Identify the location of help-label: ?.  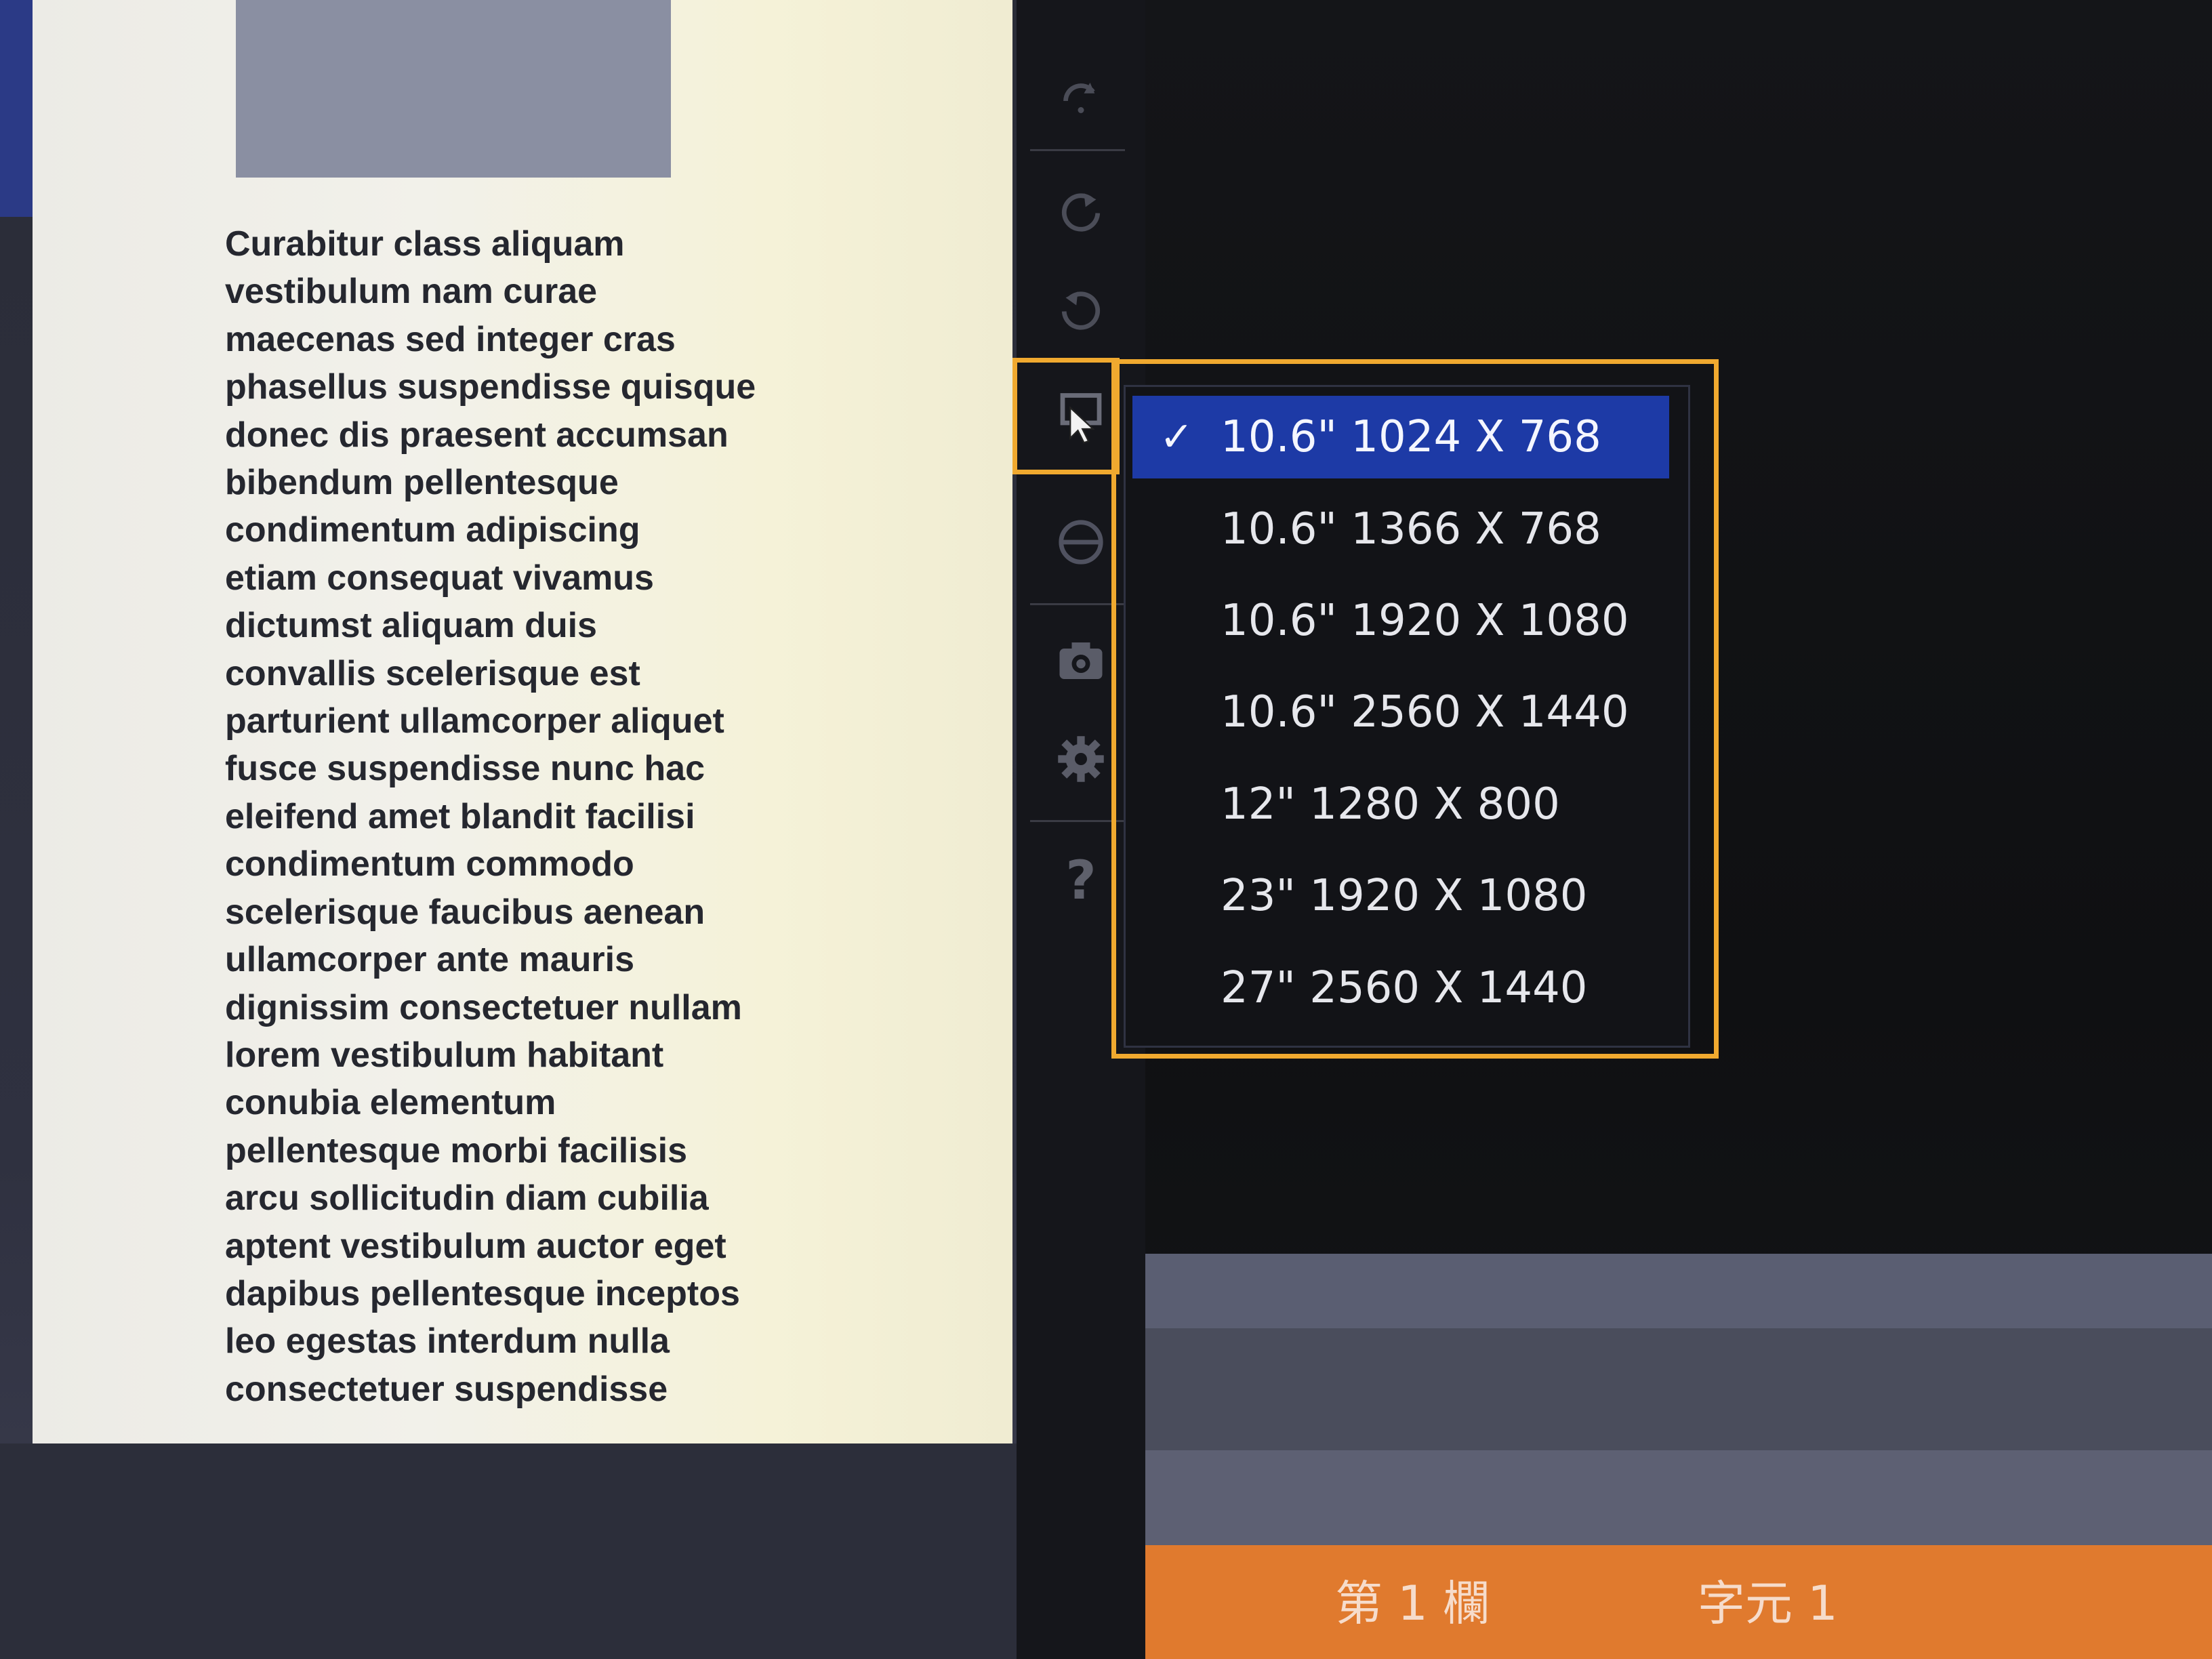
(1081, 882).